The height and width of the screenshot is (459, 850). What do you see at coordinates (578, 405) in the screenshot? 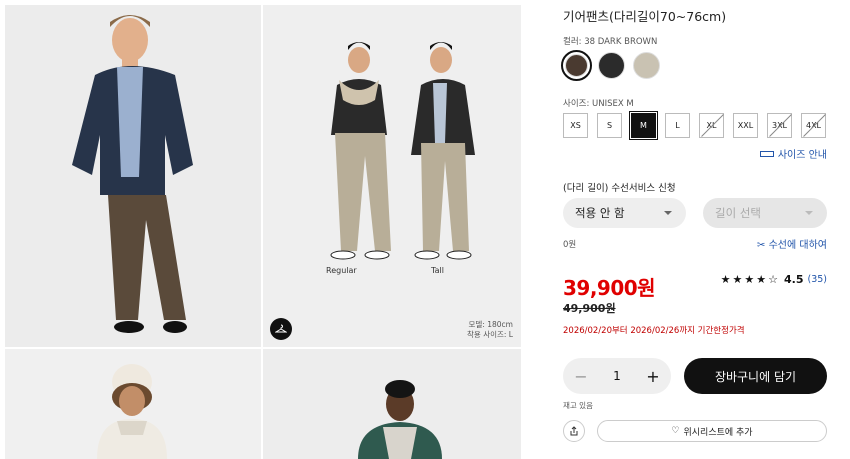
I see `stock-status: 재고 있음` at bounding box center [578, 405].